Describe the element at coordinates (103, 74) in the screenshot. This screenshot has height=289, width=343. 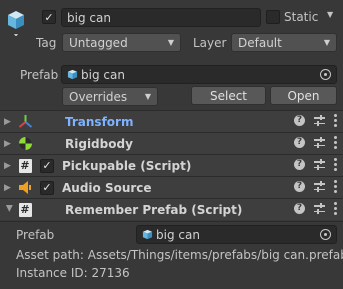
I see `prefab-asset-value: big can` at that location.